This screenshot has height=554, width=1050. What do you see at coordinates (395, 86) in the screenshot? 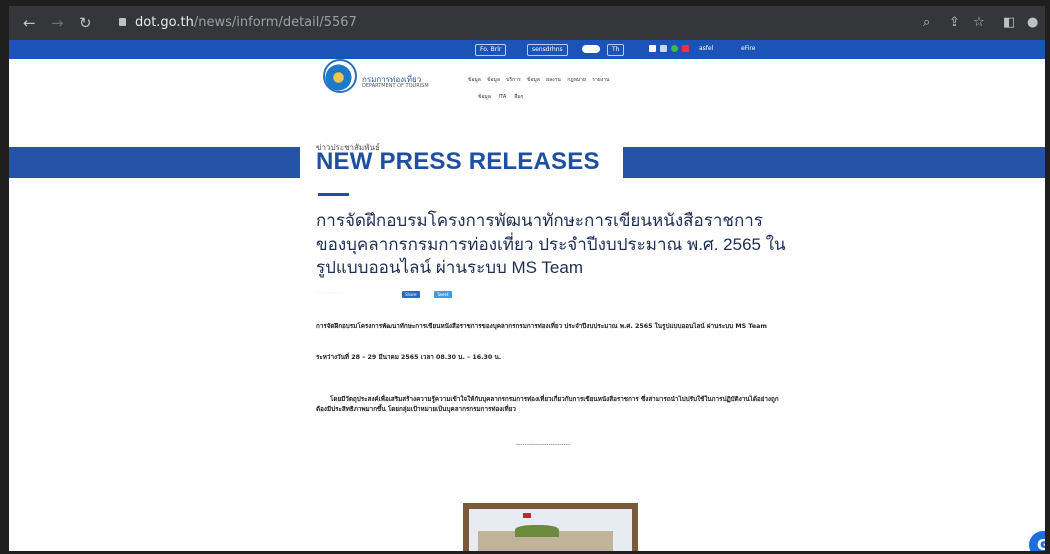
I see `brand-name-en: DEPARTMENT OF TOURISM` at bounding box center [395, 86].